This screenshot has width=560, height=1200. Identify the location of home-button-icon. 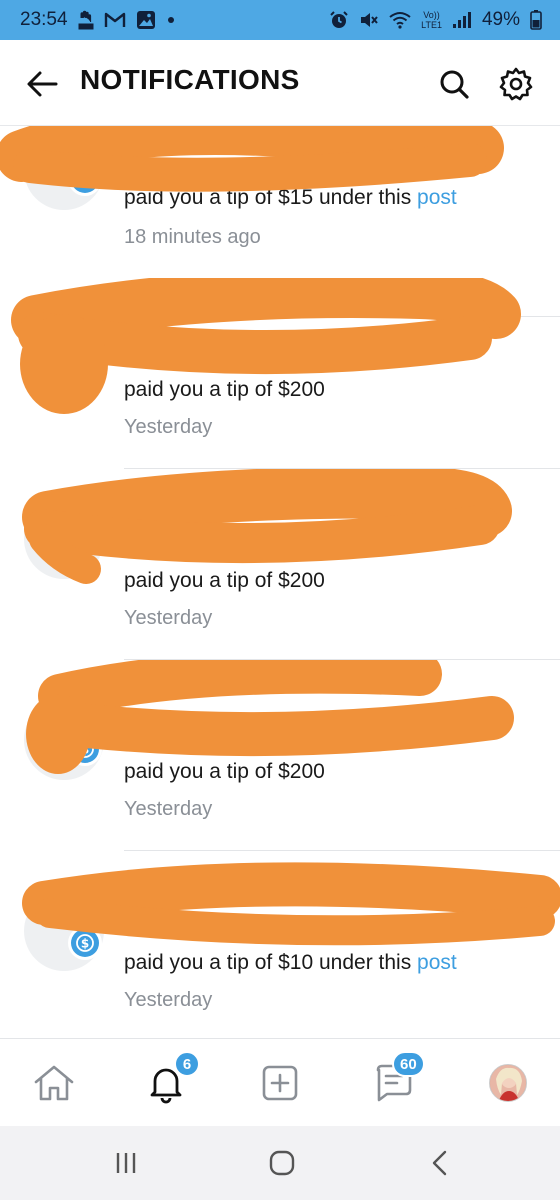
(282, 1163).